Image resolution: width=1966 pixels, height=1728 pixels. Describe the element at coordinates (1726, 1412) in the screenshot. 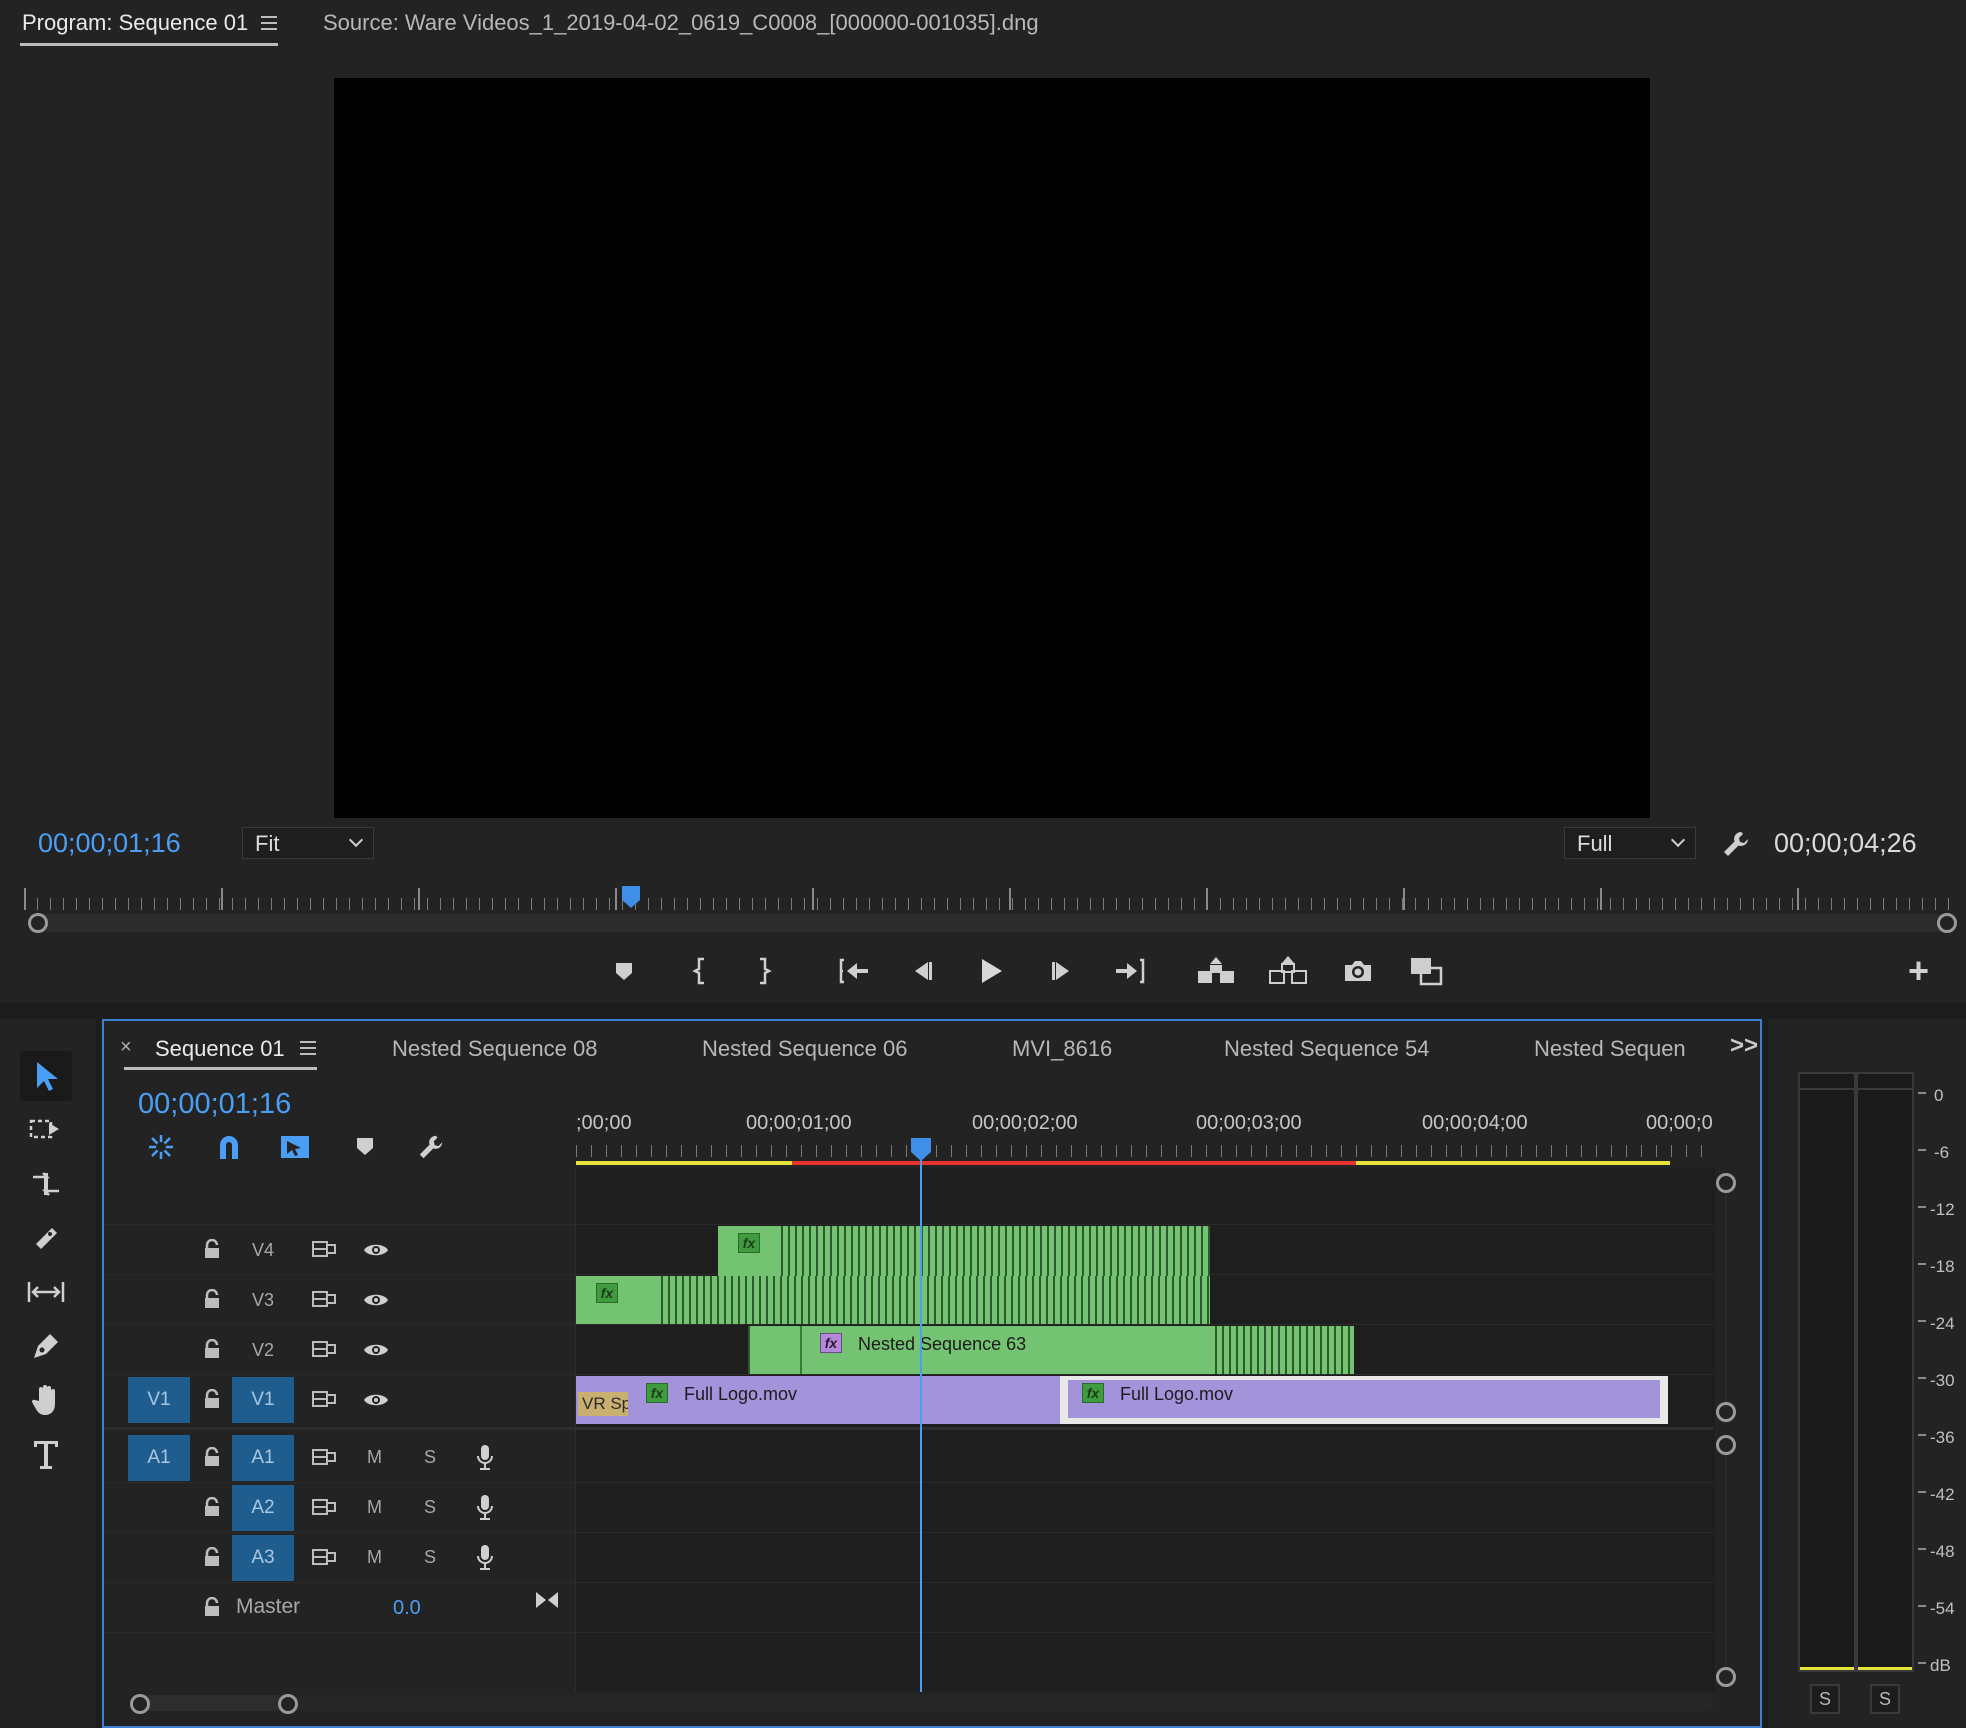

I see `video-vscroll-bottom` at that location.